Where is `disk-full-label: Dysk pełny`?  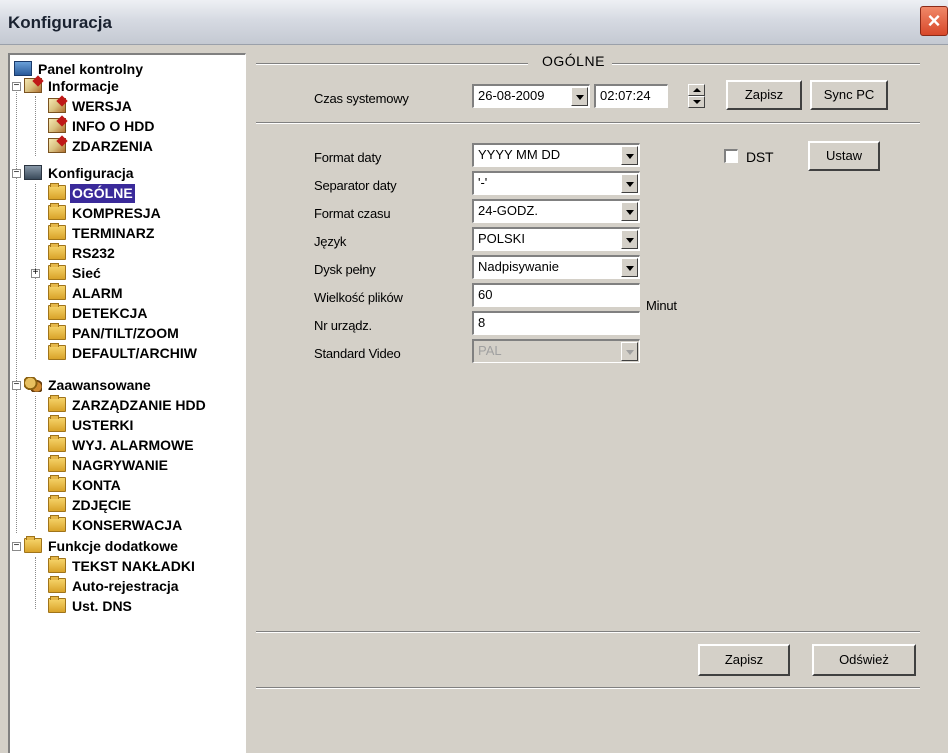 disk-full-label: Dysk pełny is located at coordinates (345, 269).